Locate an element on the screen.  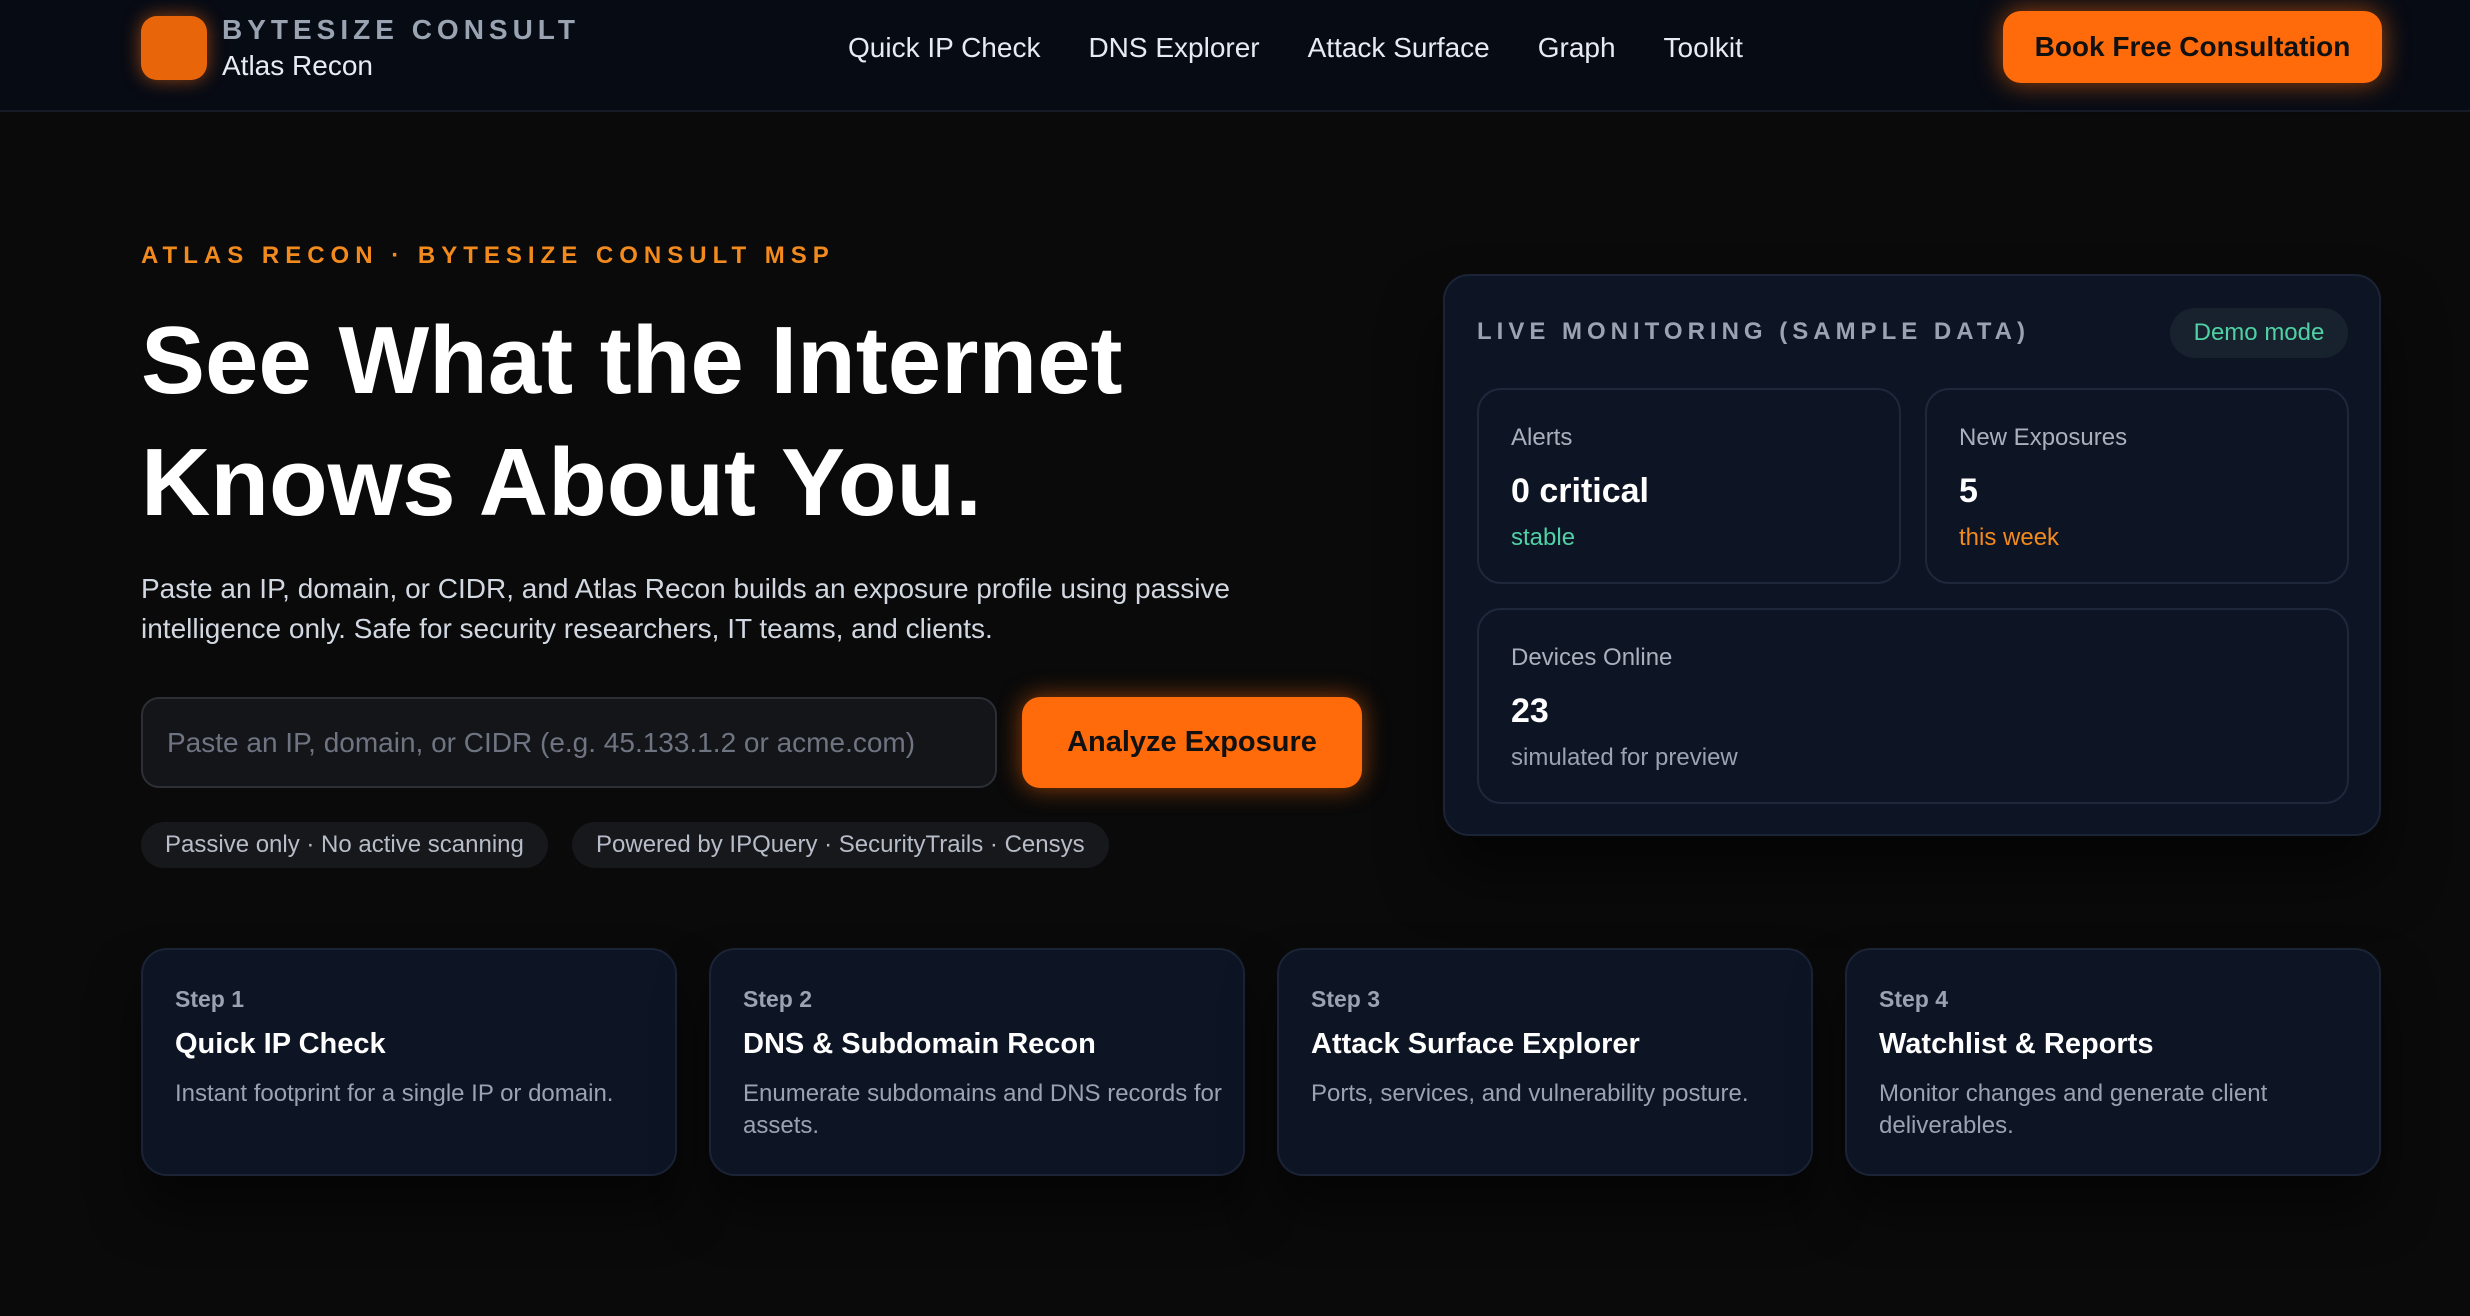
monitoring-title: LIVE MONITORING (SAMPLE DATA) is located at coordinates (1753, 331).